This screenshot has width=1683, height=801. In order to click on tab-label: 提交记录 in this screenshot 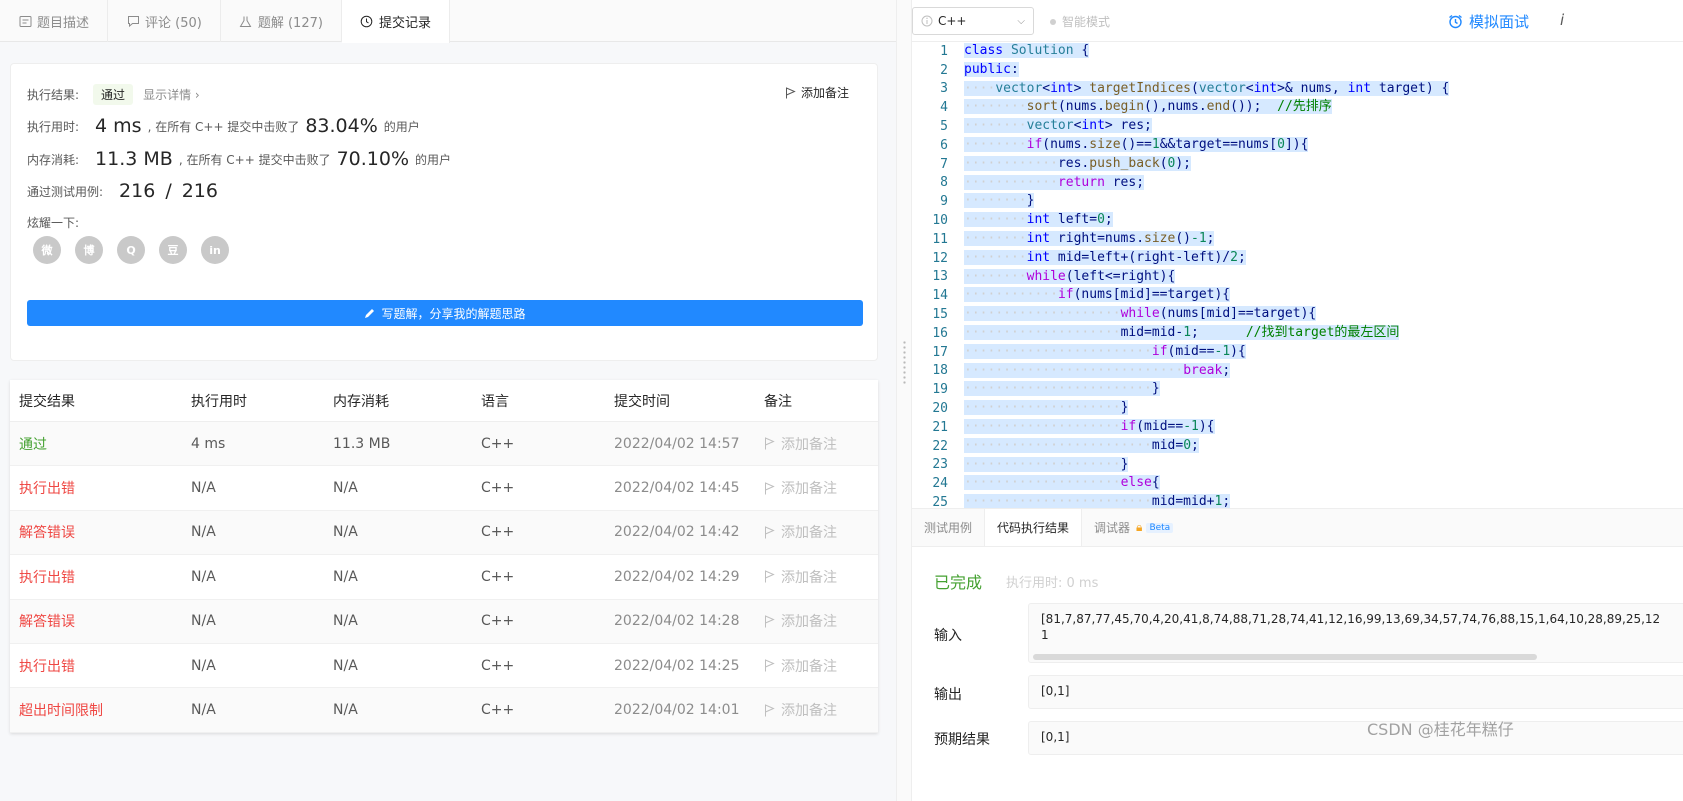, I will do `click(404, 23)`.